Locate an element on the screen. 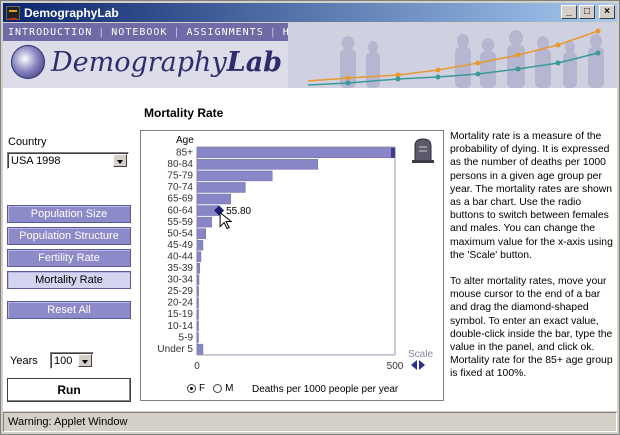 The image size is (620, 435). age-tick-label: 30-34 is located at coordinates (180, 280).